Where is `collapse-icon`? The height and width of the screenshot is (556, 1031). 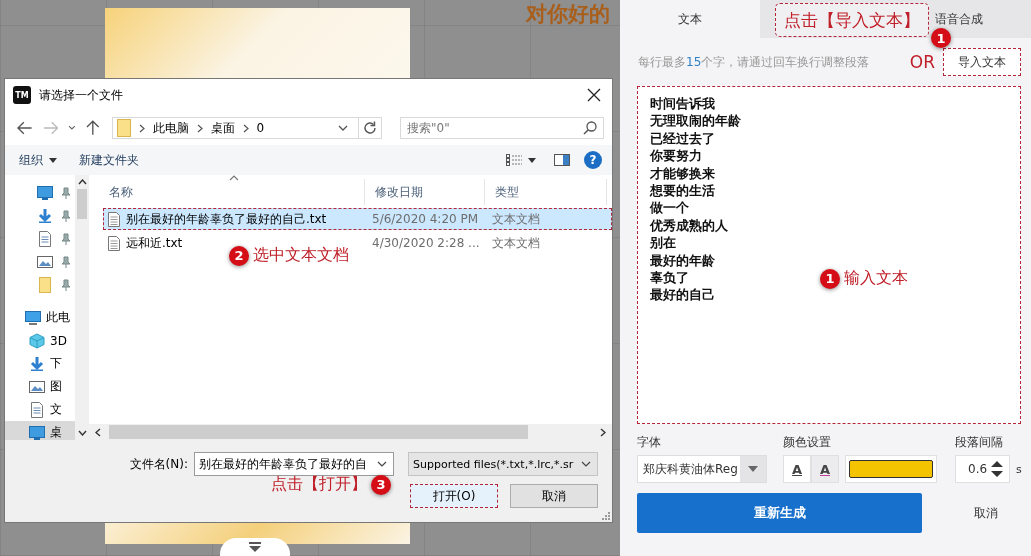 collapse-icon is located at coordinates (255, 547).